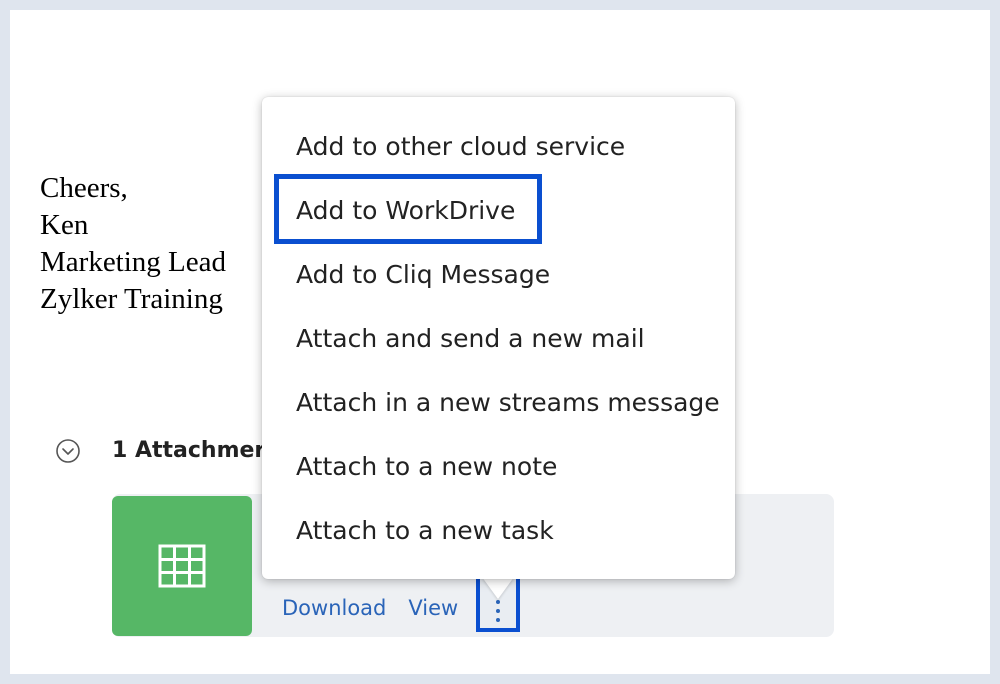  What do you see at coordinates (498, 588) in the screenshot?
I see `menu-pointer-caret` at bounding box center [498, 588].